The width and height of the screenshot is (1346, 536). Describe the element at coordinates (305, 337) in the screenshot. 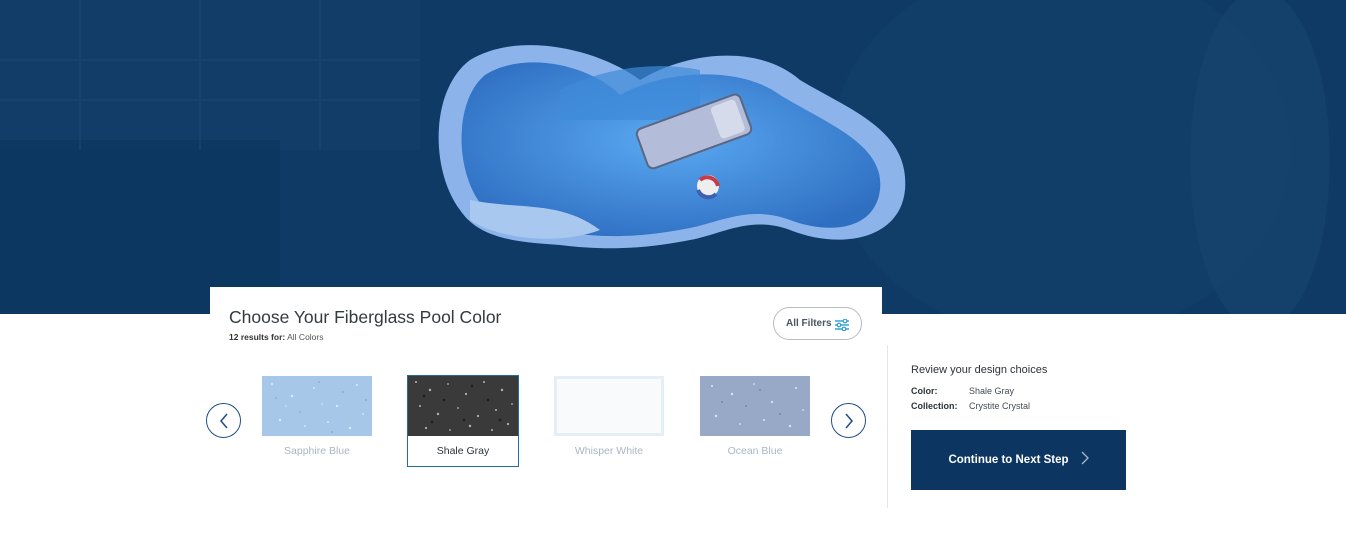

I see `results-filter: All Colors` at that location.